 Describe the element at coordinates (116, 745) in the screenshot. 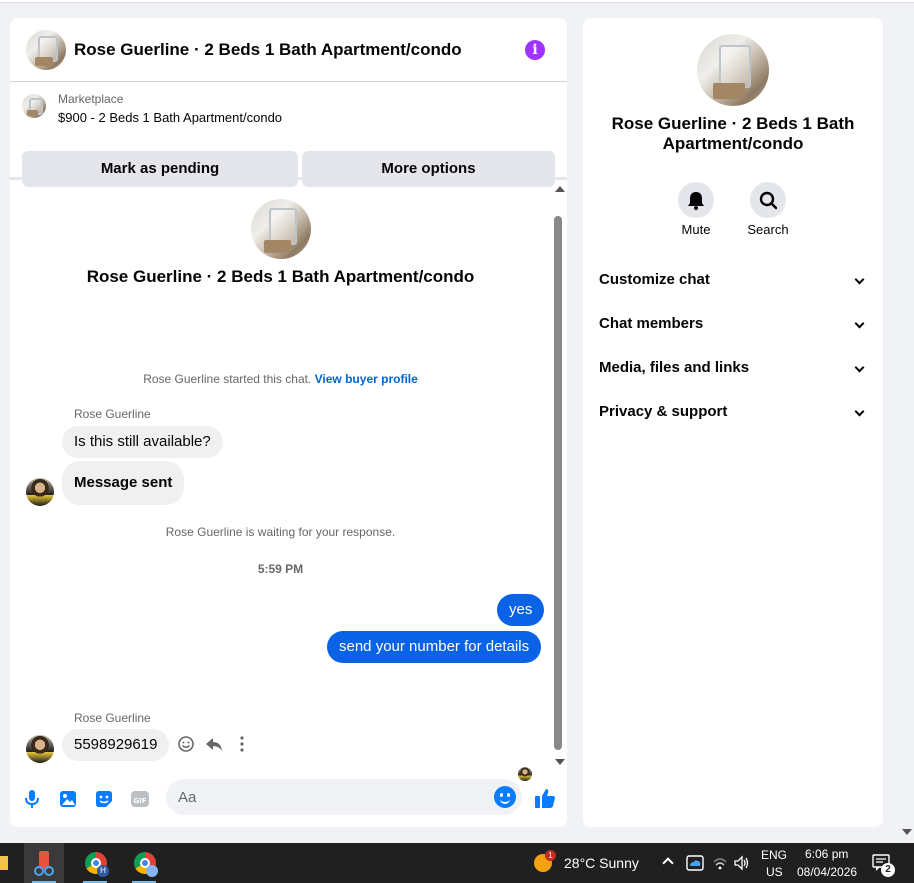

I see `incoming-message: 5598929619` at that location.